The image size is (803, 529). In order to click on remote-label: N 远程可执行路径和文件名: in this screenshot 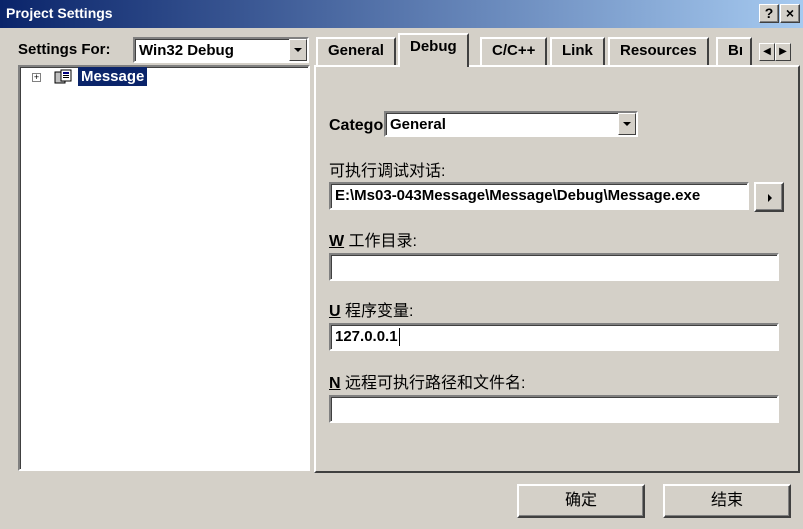, I will do `click(427, 381)`.